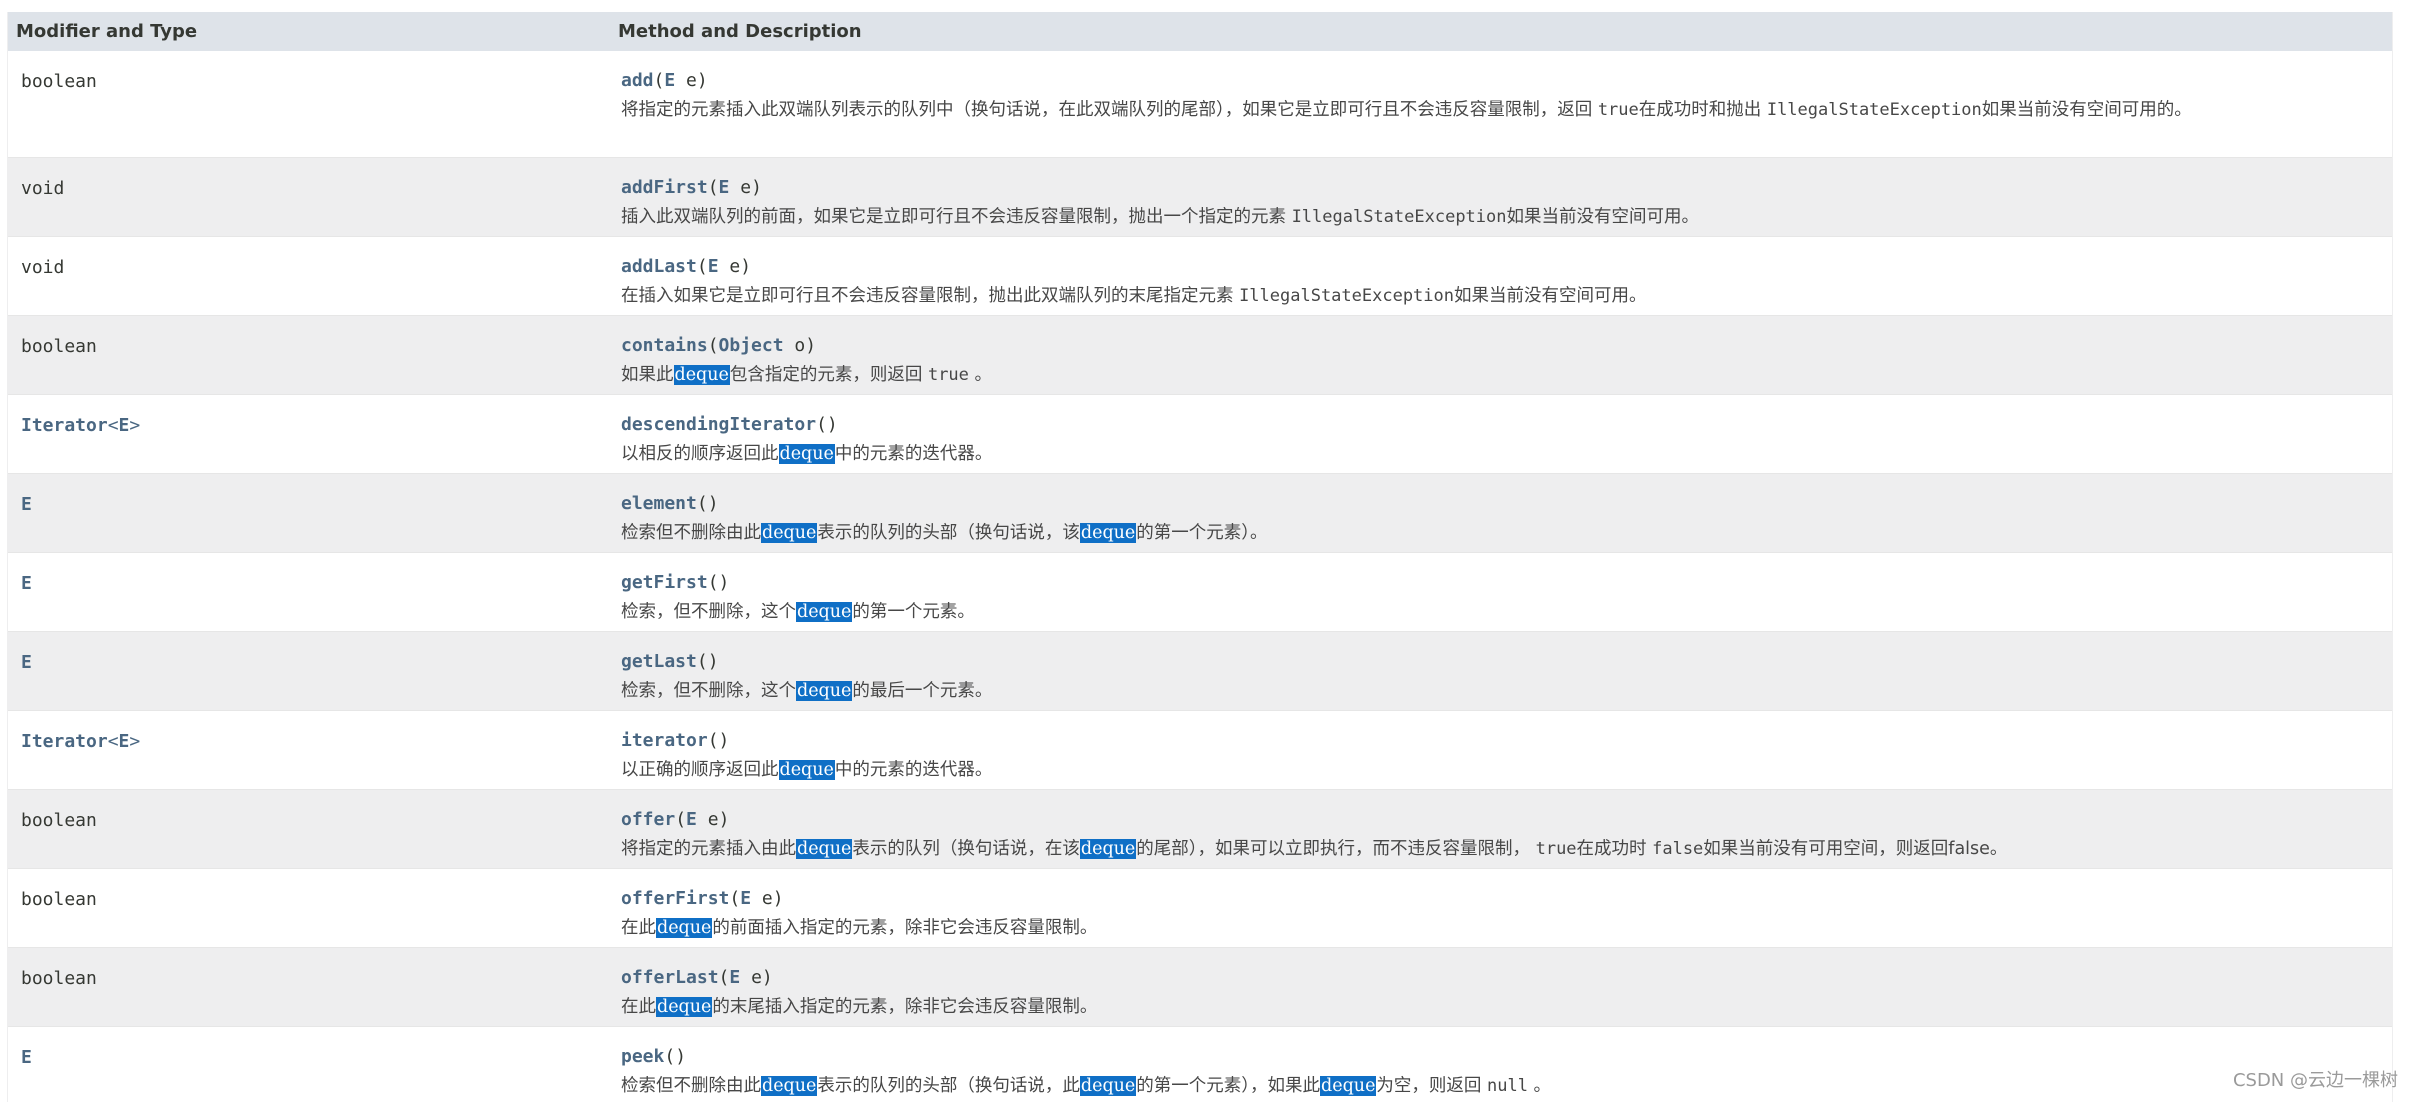 This screenshot has height=1102, width=2416. I want to click on description-text: 在成功时, so click(1614, 849).